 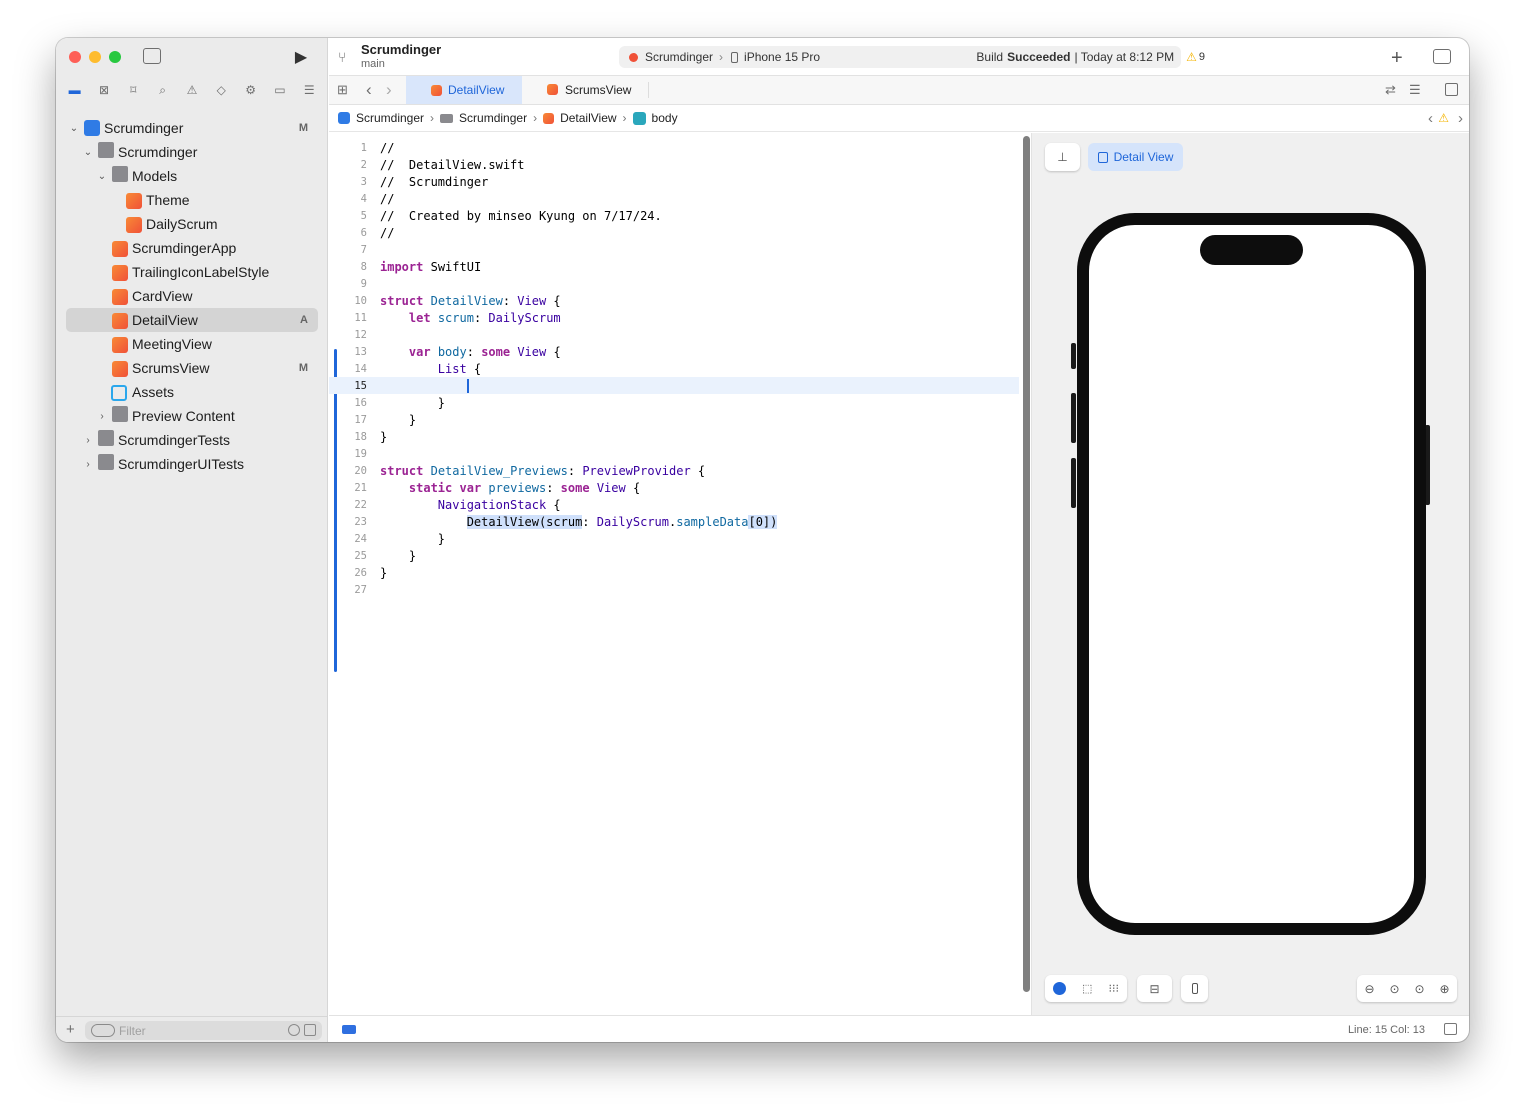 I want to click on next-issue-icon: ›, so click(x=1460, y=118).